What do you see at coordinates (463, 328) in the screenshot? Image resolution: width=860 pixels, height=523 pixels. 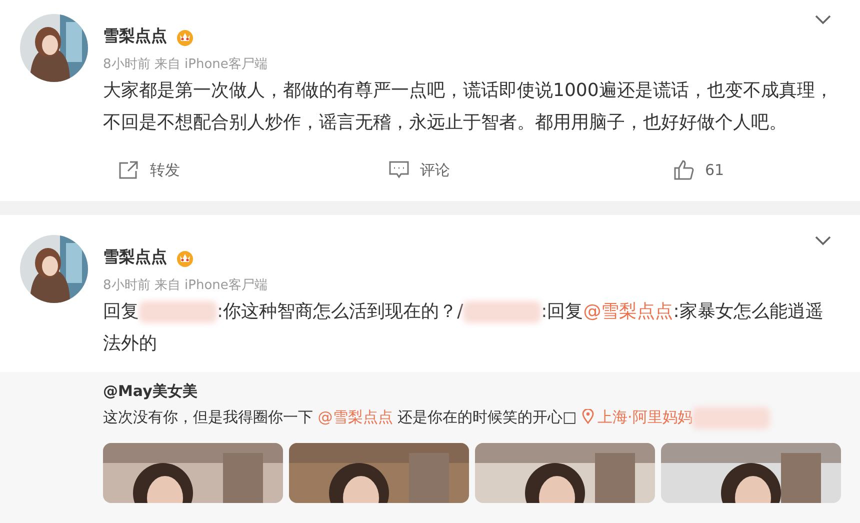 I see `post-text: 回复 :你这种智商怎么活到现在的？/ :回复@雪梨点点:家暴女怎么能逍遥法外的` at bounding box center [463, 328].